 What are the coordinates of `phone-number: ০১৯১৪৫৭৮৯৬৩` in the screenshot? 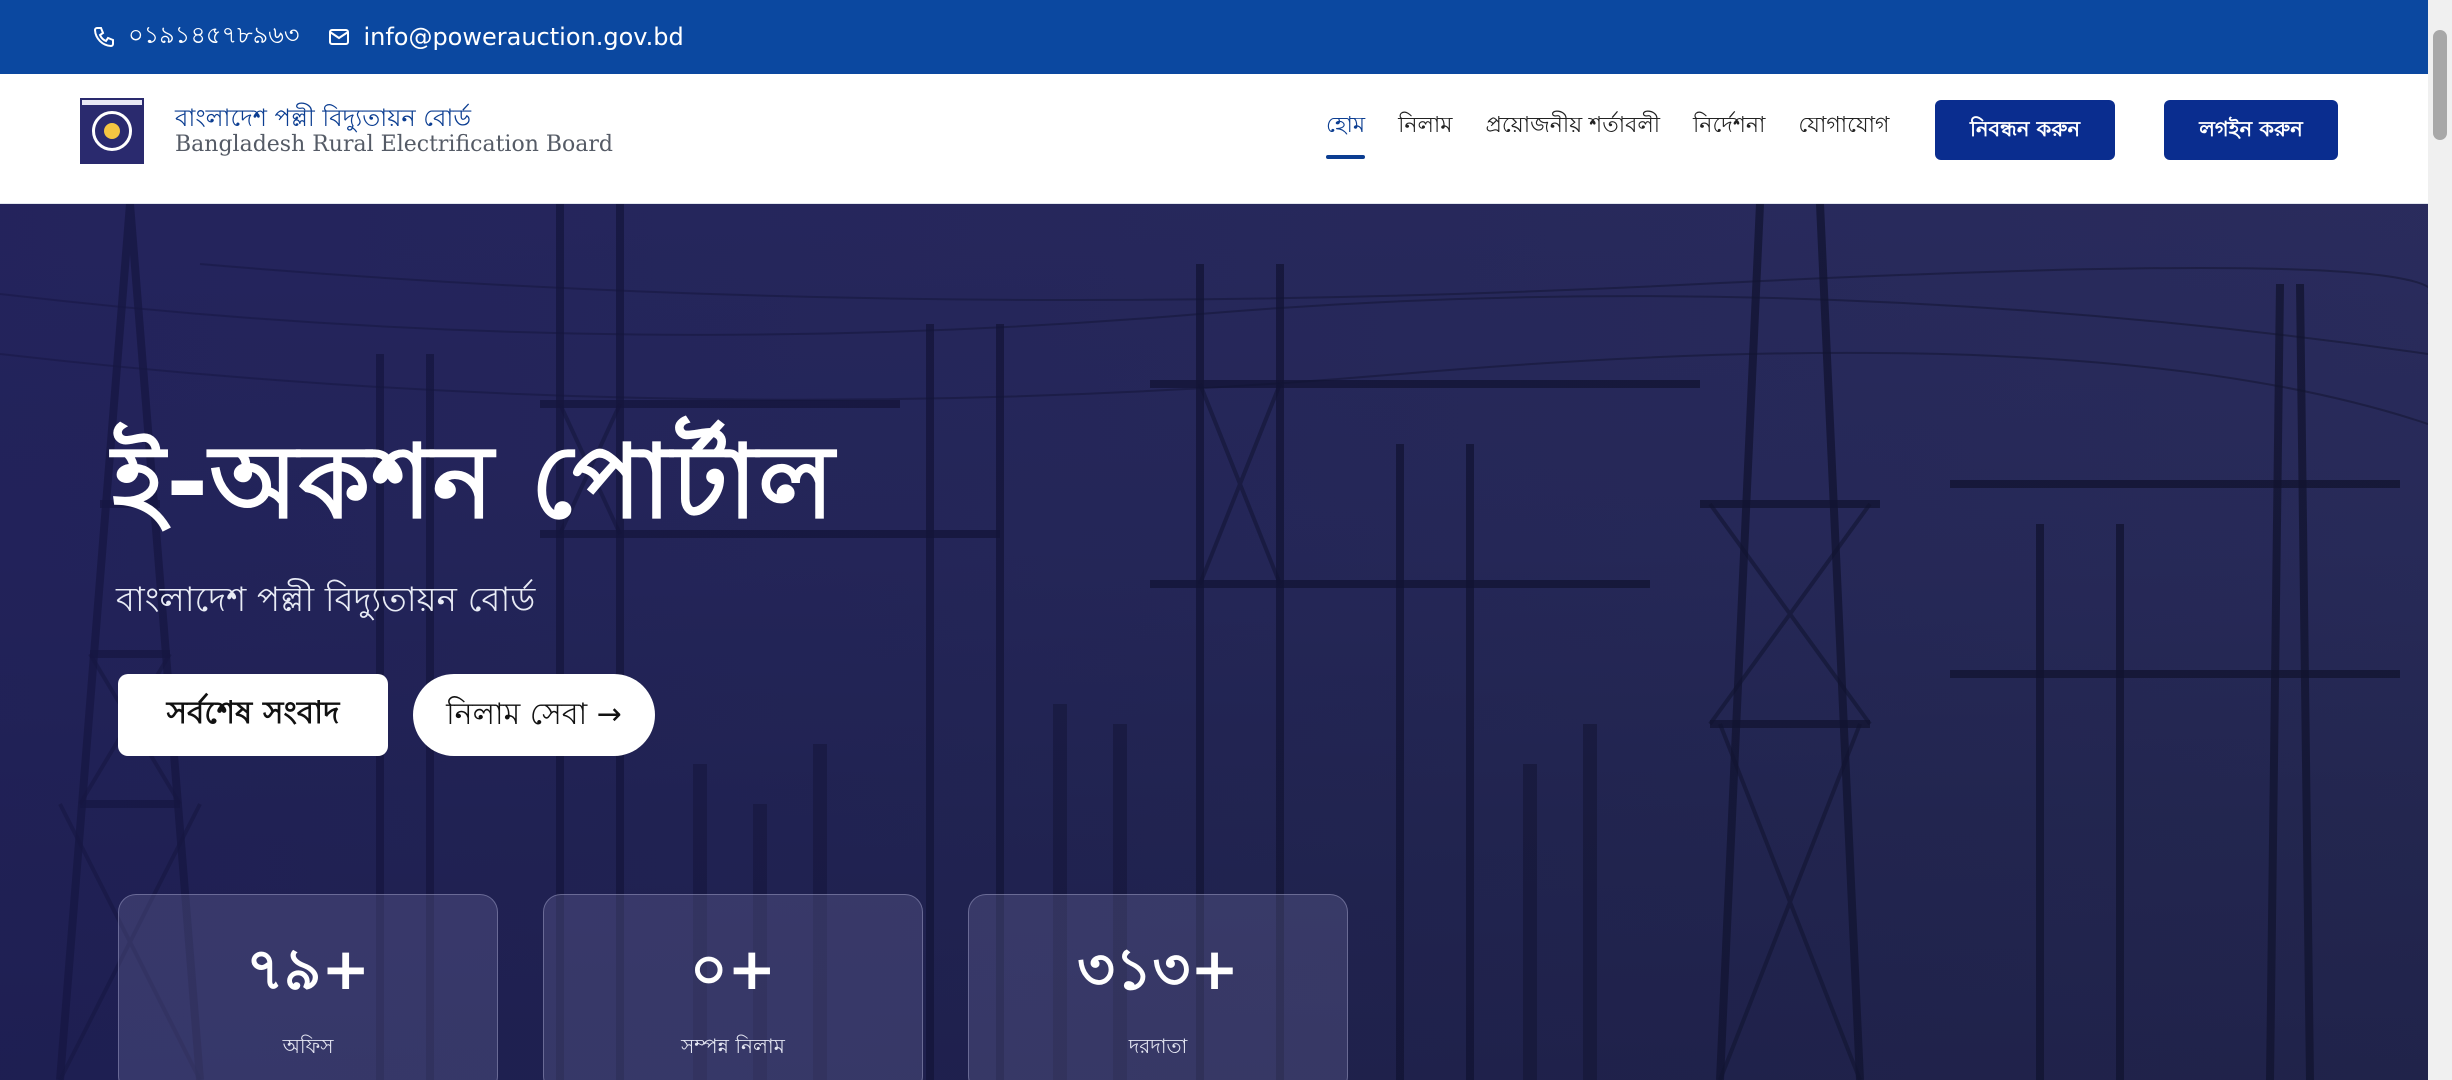 It's located at (214, 35).